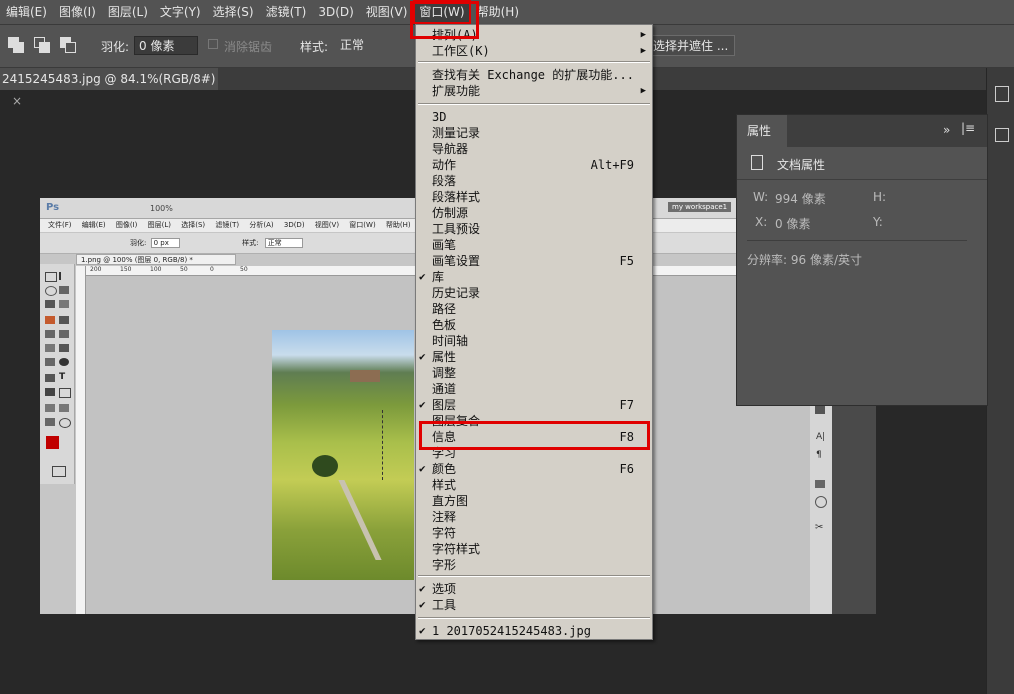  Describe the element at coordinates (50, 334) in the screenshot. I see `stamp-tool-icon` at that location.